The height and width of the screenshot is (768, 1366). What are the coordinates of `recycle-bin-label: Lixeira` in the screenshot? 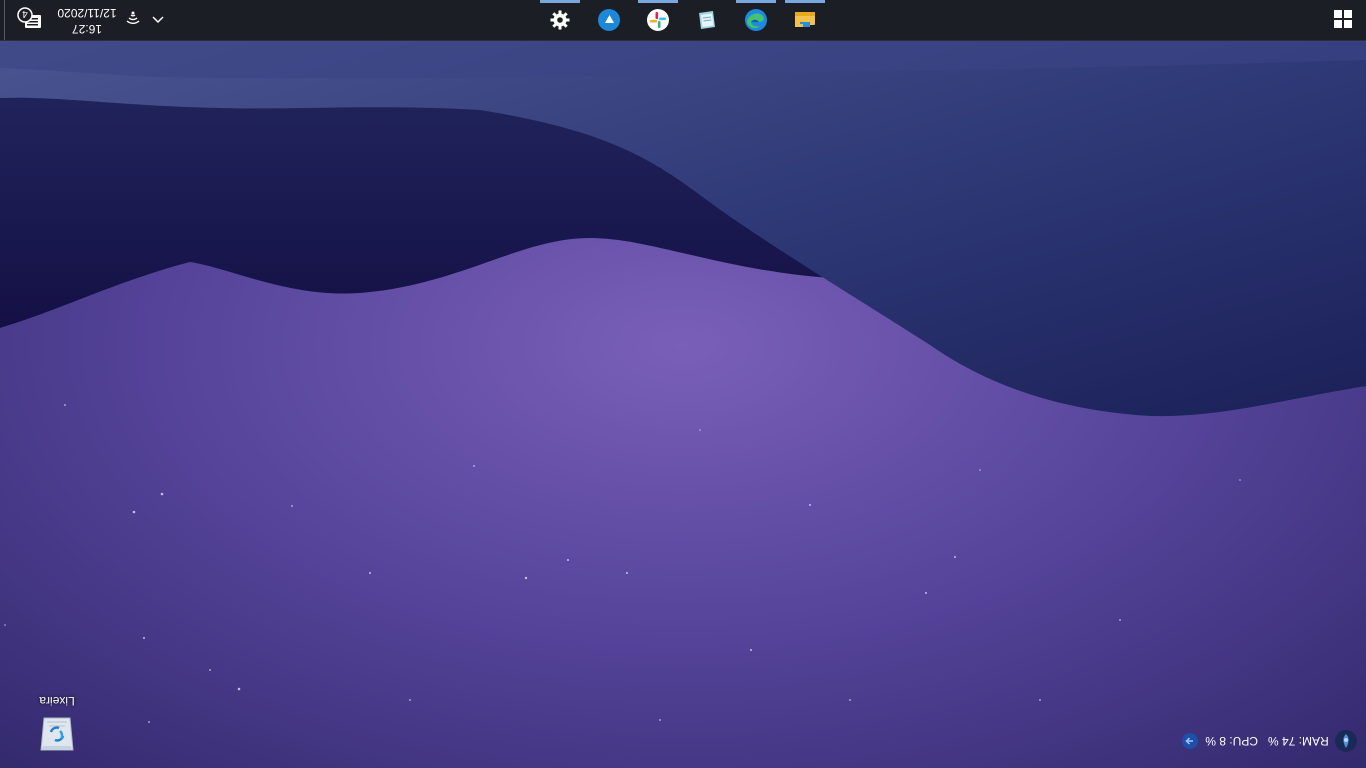 It's located at (57, 701).